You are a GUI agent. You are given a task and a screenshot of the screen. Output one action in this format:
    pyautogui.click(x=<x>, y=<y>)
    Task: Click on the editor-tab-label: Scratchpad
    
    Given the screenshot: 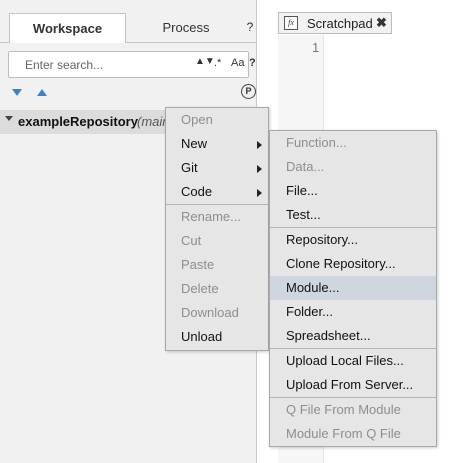 What is the action you would take?
    pyautogui.click(x=340, y=23)
    